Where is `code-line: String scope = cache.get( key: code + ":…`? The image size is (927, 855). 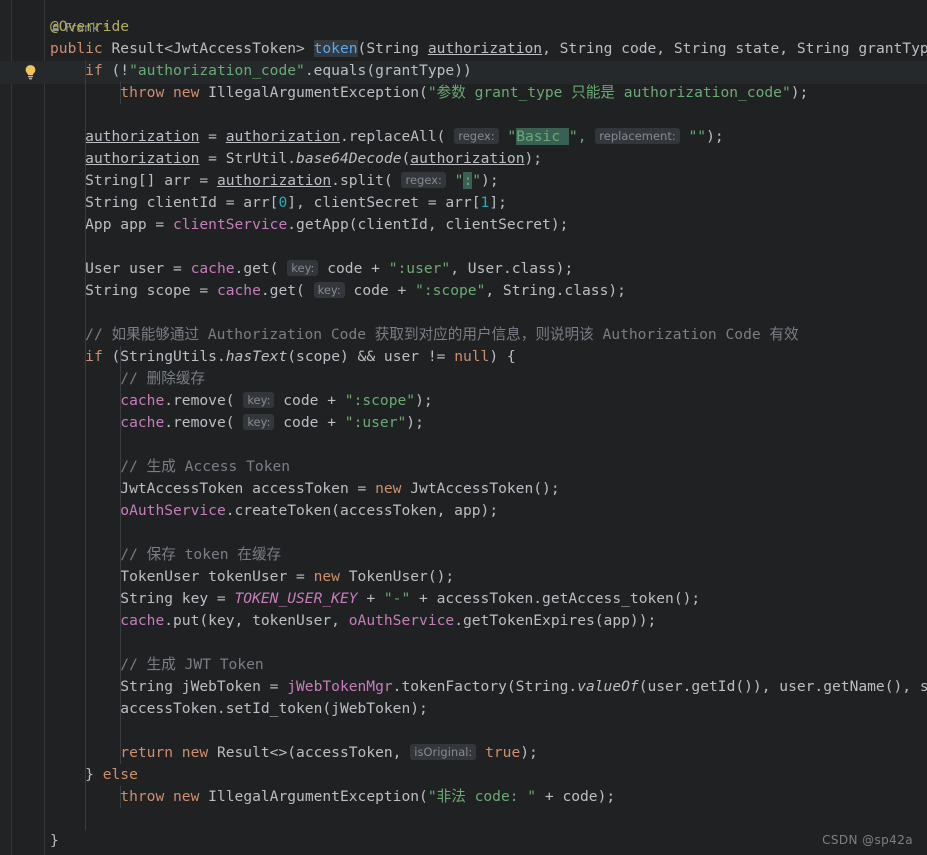 code-line: String scope = cache.get( key: code + ":… is located at coordinates (463, 291).